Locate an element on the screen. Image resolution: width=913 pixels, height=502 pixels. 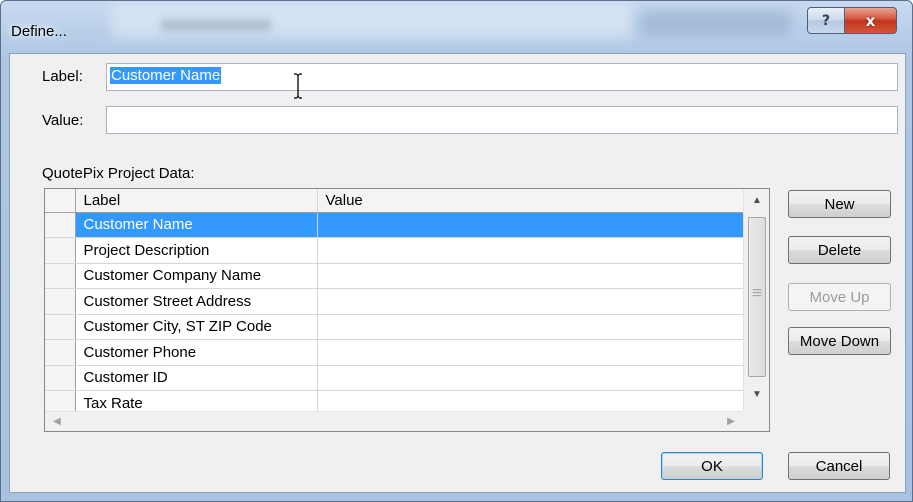
text-cursor-icon is located at coordinates (298, 86).